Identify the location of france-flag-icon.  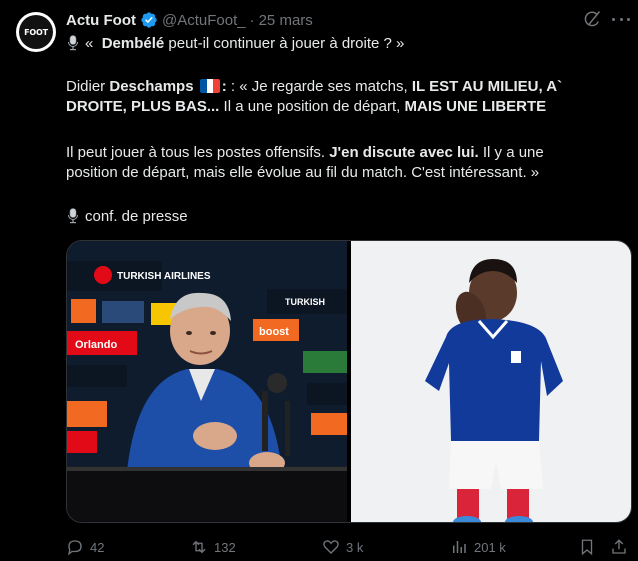
(209, 86).